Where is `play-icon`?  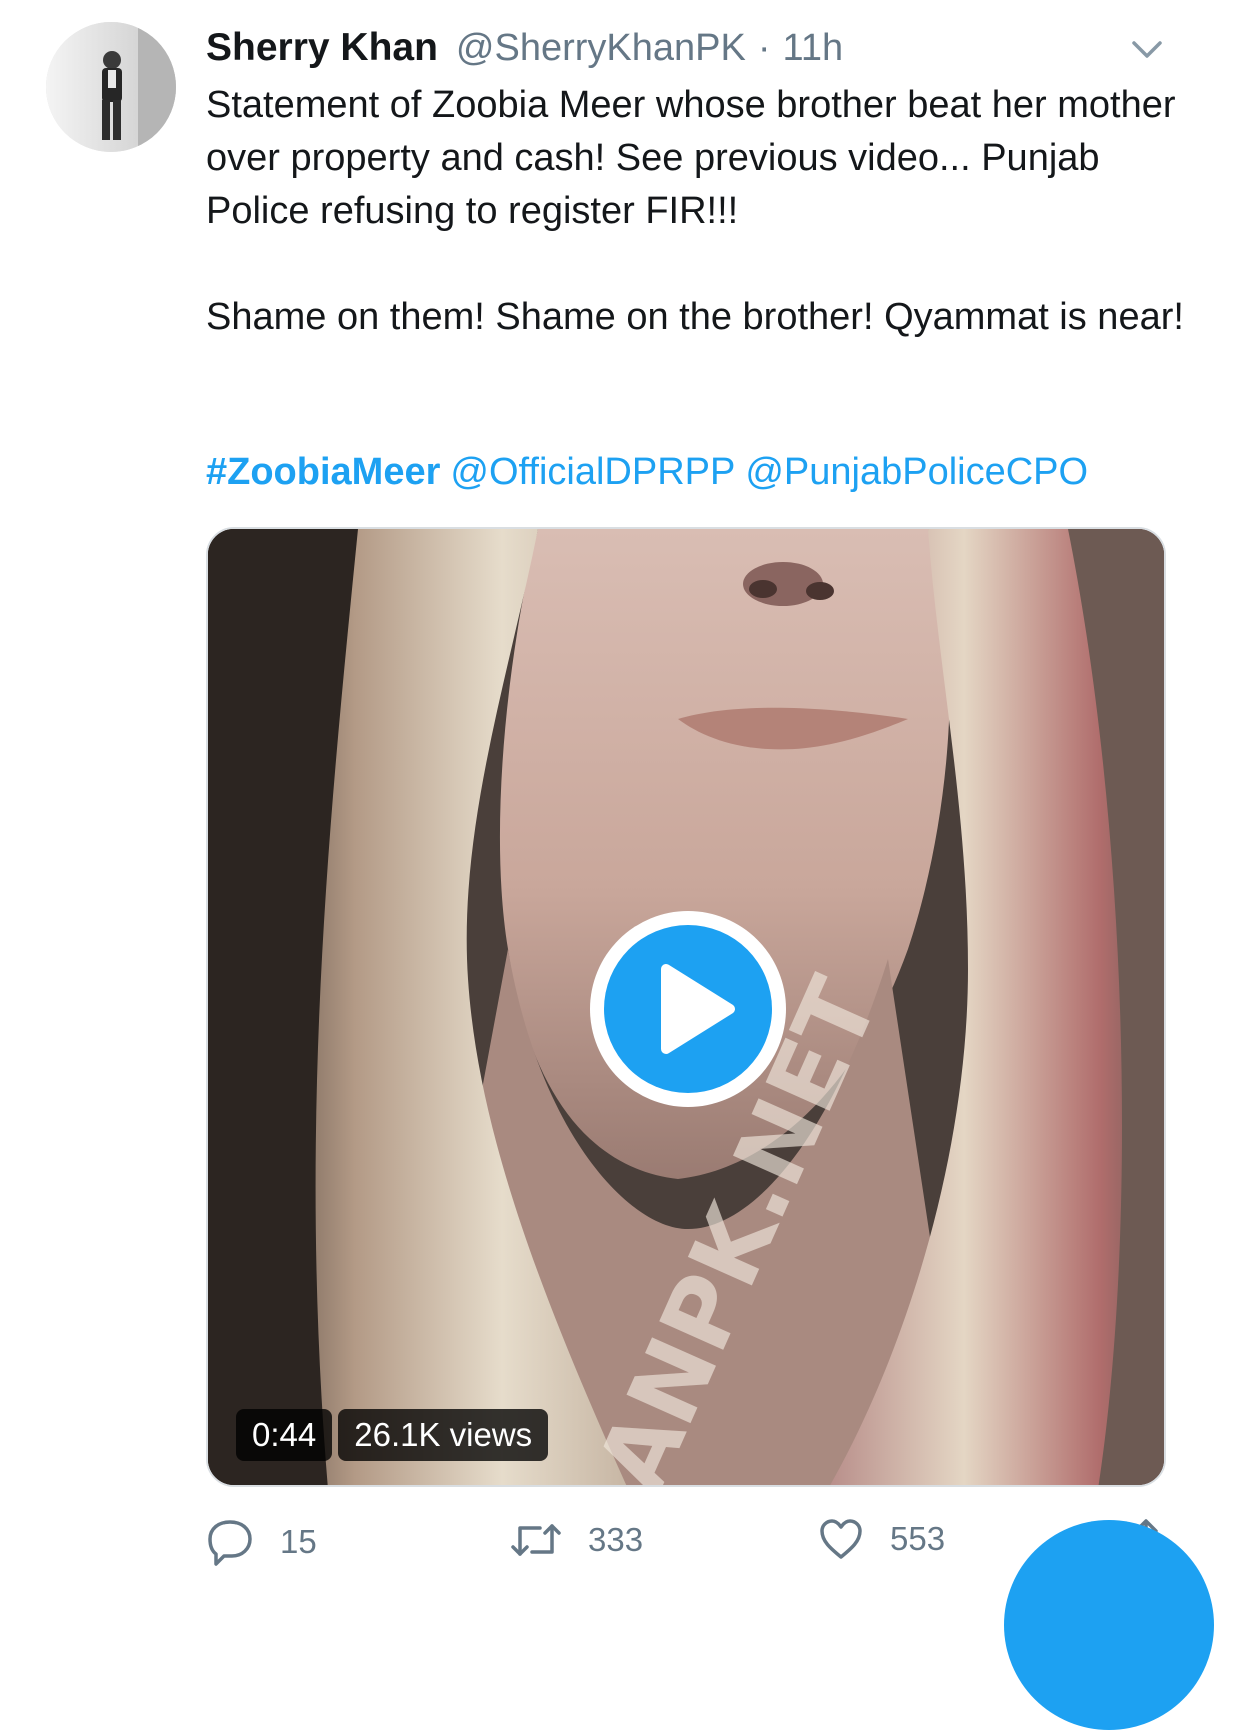 play-icon is located at coordinates (698, 1009).